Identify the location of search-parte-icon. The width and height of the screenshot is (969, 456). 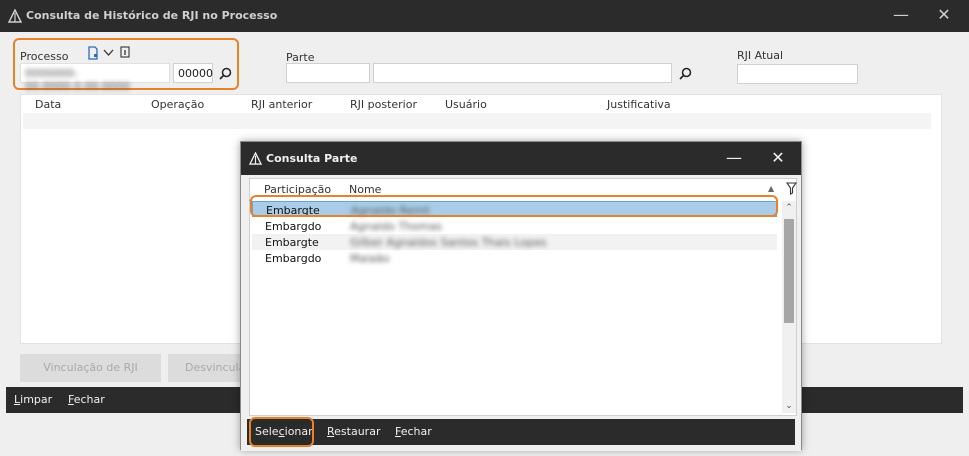
(685, 73).